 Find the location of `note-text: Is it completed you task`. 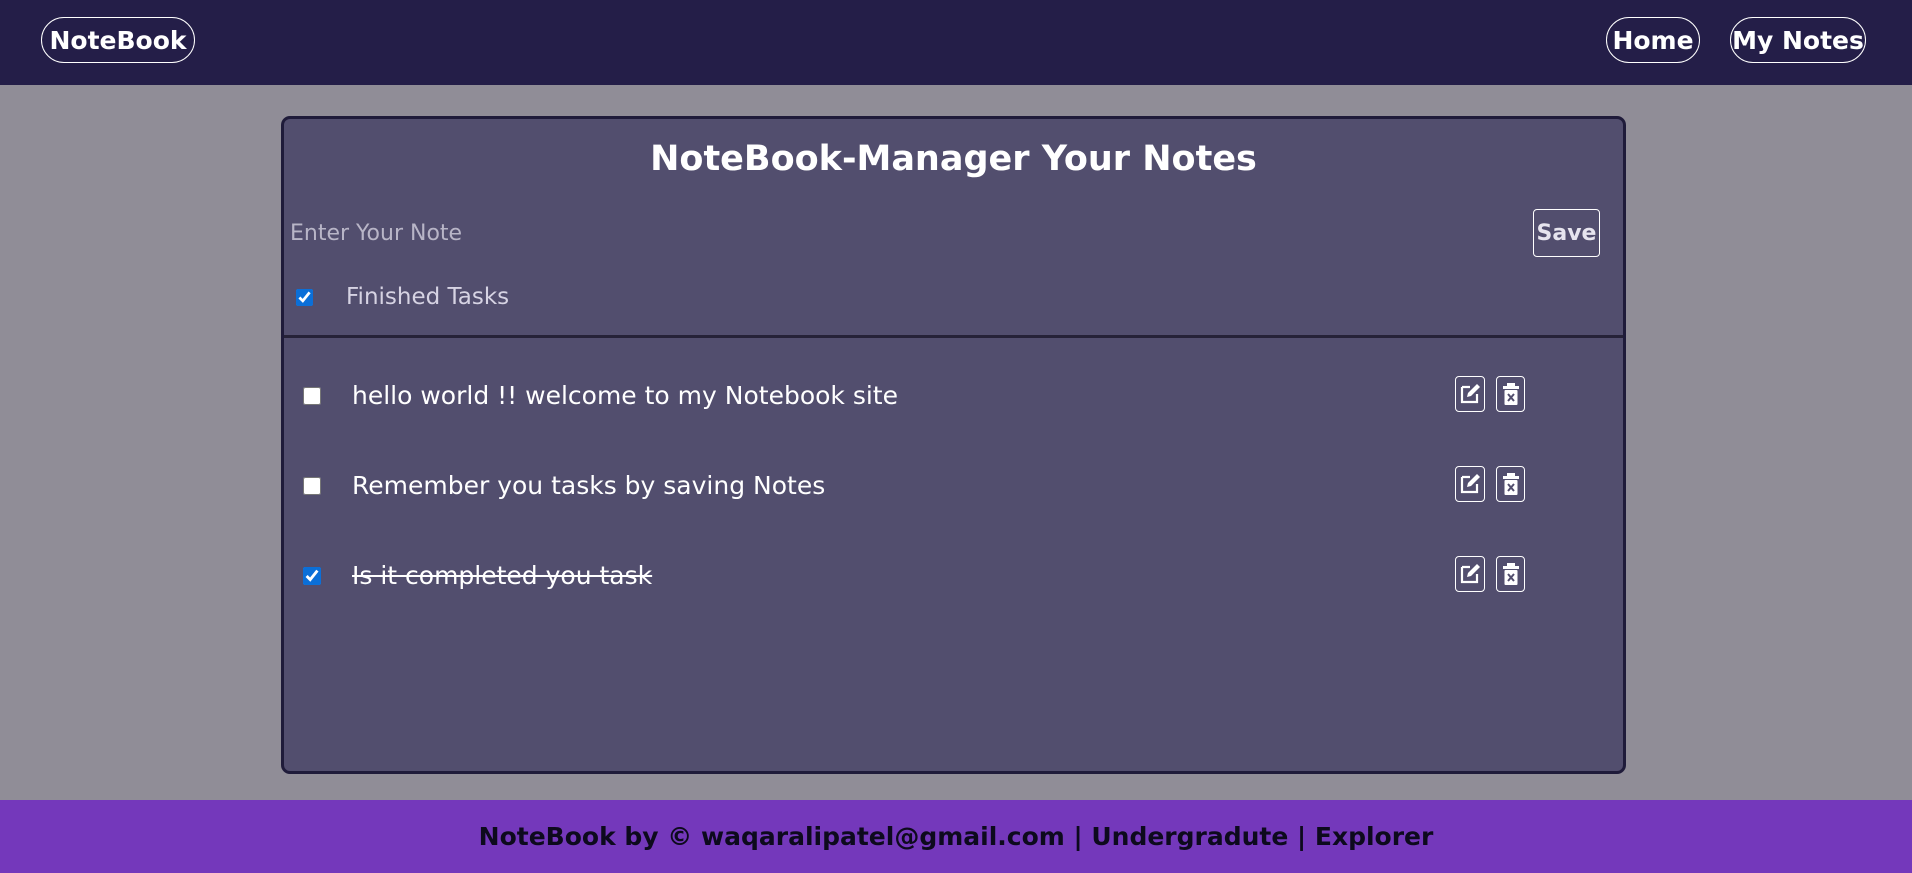

note-text: Is it completed you task is located at coordinates (502, 575).